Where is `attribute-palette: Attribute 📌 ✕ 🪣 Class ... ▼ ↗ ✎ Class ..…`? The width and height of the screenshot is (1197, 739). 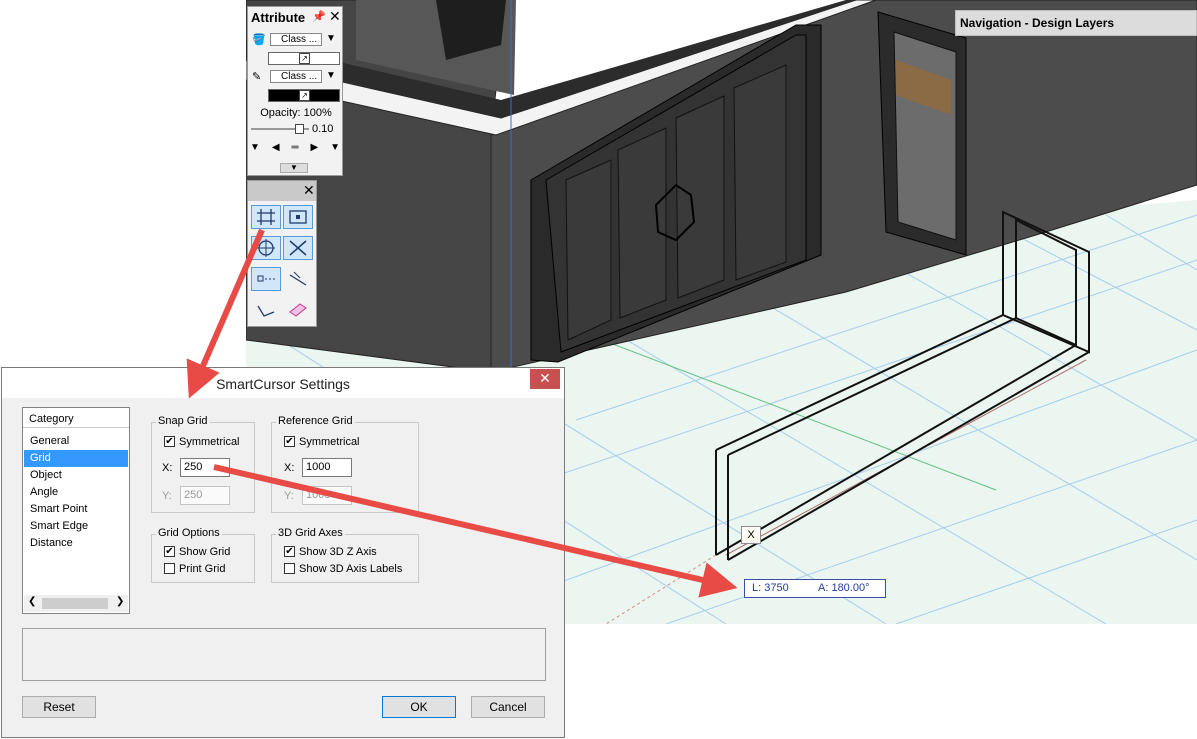
attribute-palette: Attribute 📌 ✕ 🪣 Class ... ▼ ↗ ✎ Class ..… is located at coordinates (295, 91).